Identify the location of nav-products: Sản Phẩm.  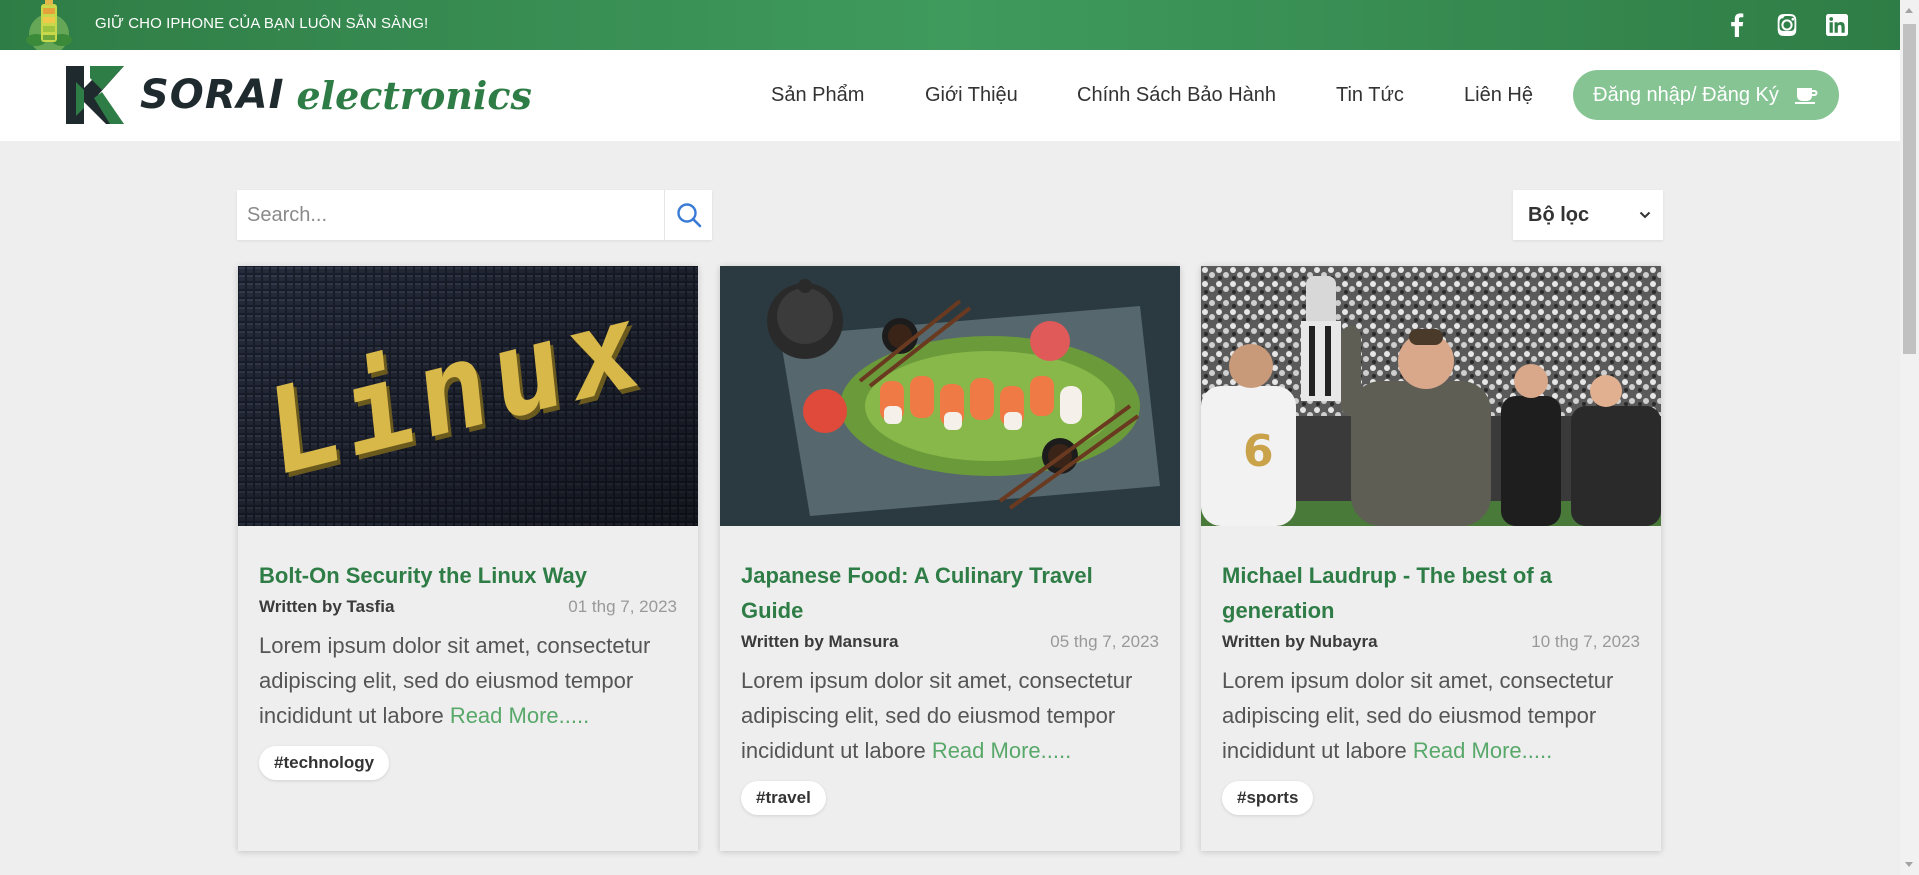
(817, 95).